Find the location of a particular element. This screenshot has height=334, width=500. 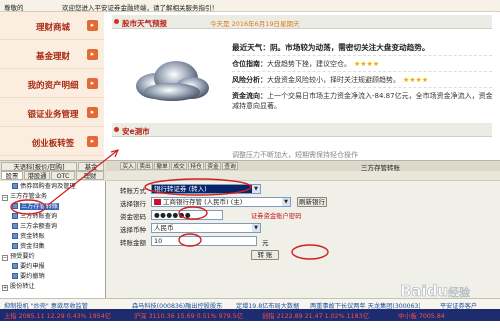

transfer-submit-button: 转 账 is located at coordinates (265, 255).